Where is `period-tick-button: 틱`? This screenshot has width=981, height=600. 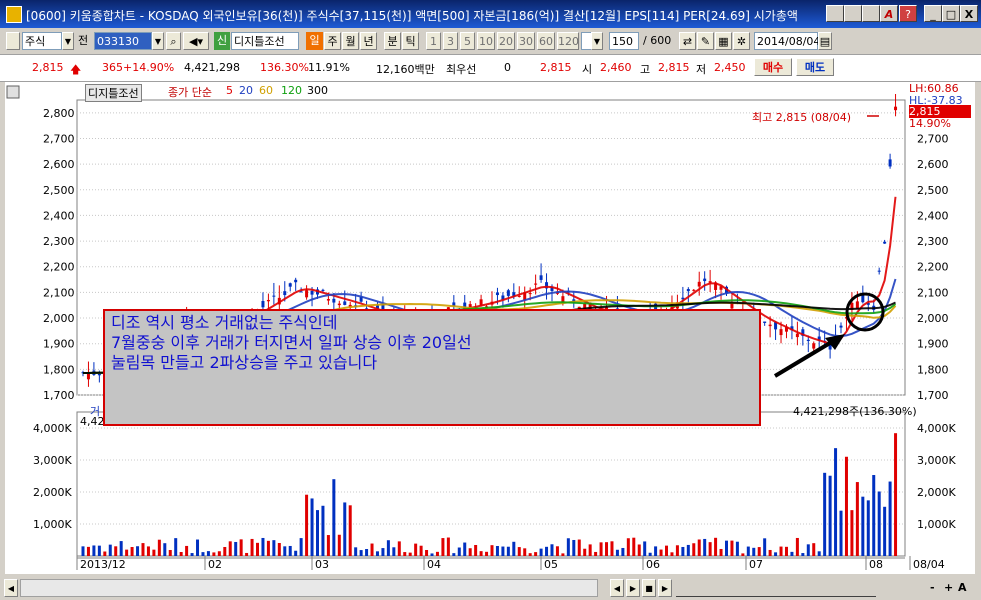
period-tick-button: 틱 is located at coordinates (410, 41).